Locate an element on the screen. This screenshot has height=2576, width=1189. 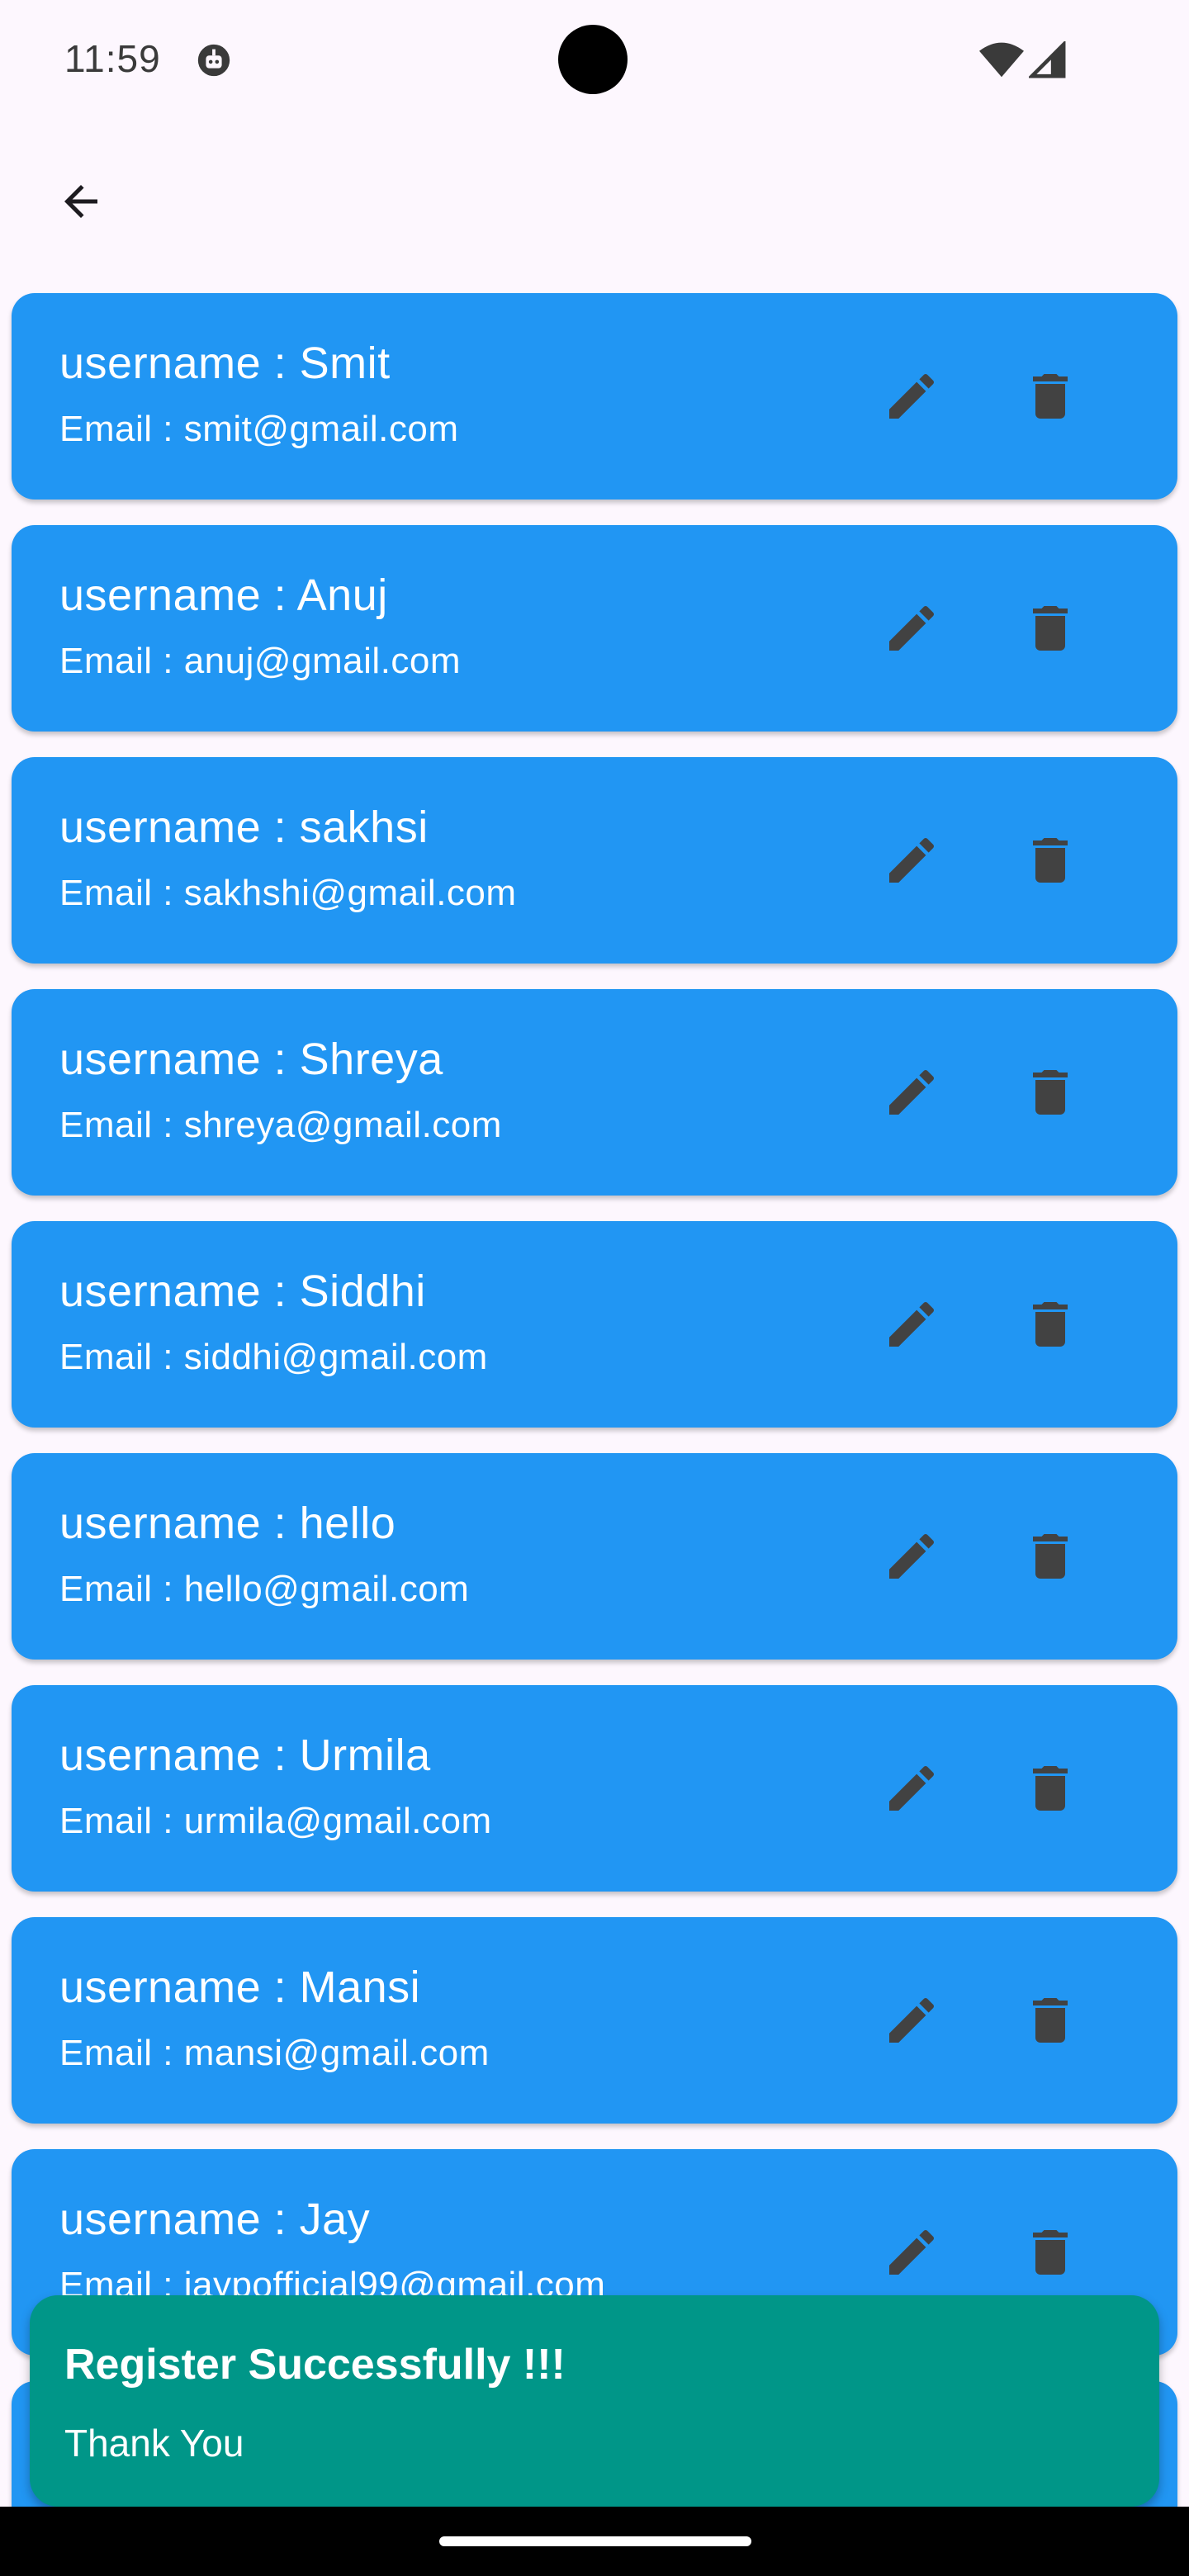
user-name: username : Siddhi is located at coordinates (242, 1291).